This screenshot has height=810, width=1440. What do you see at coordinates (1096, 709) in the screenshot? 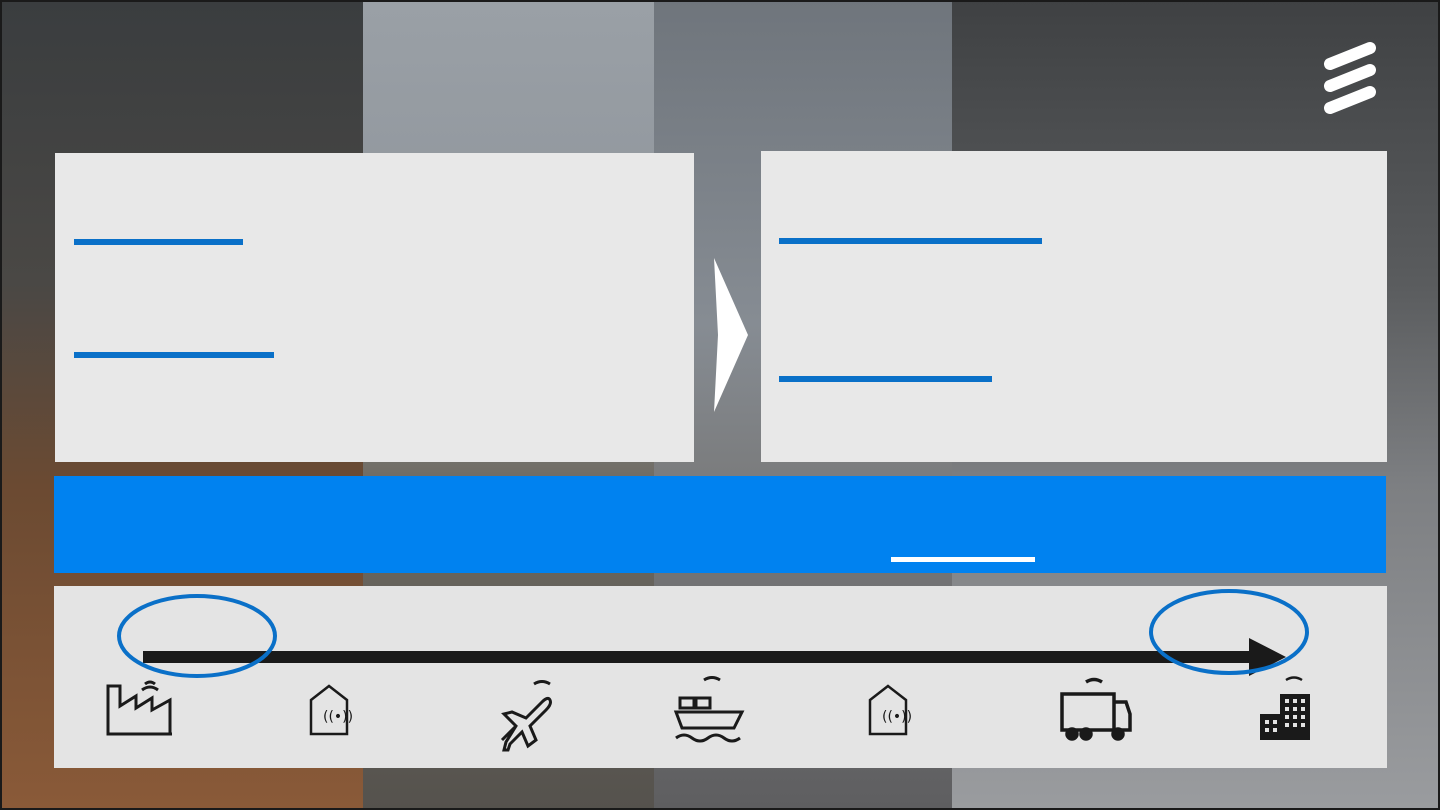
I see `truck-icon` at bounding box center [1096, 709].